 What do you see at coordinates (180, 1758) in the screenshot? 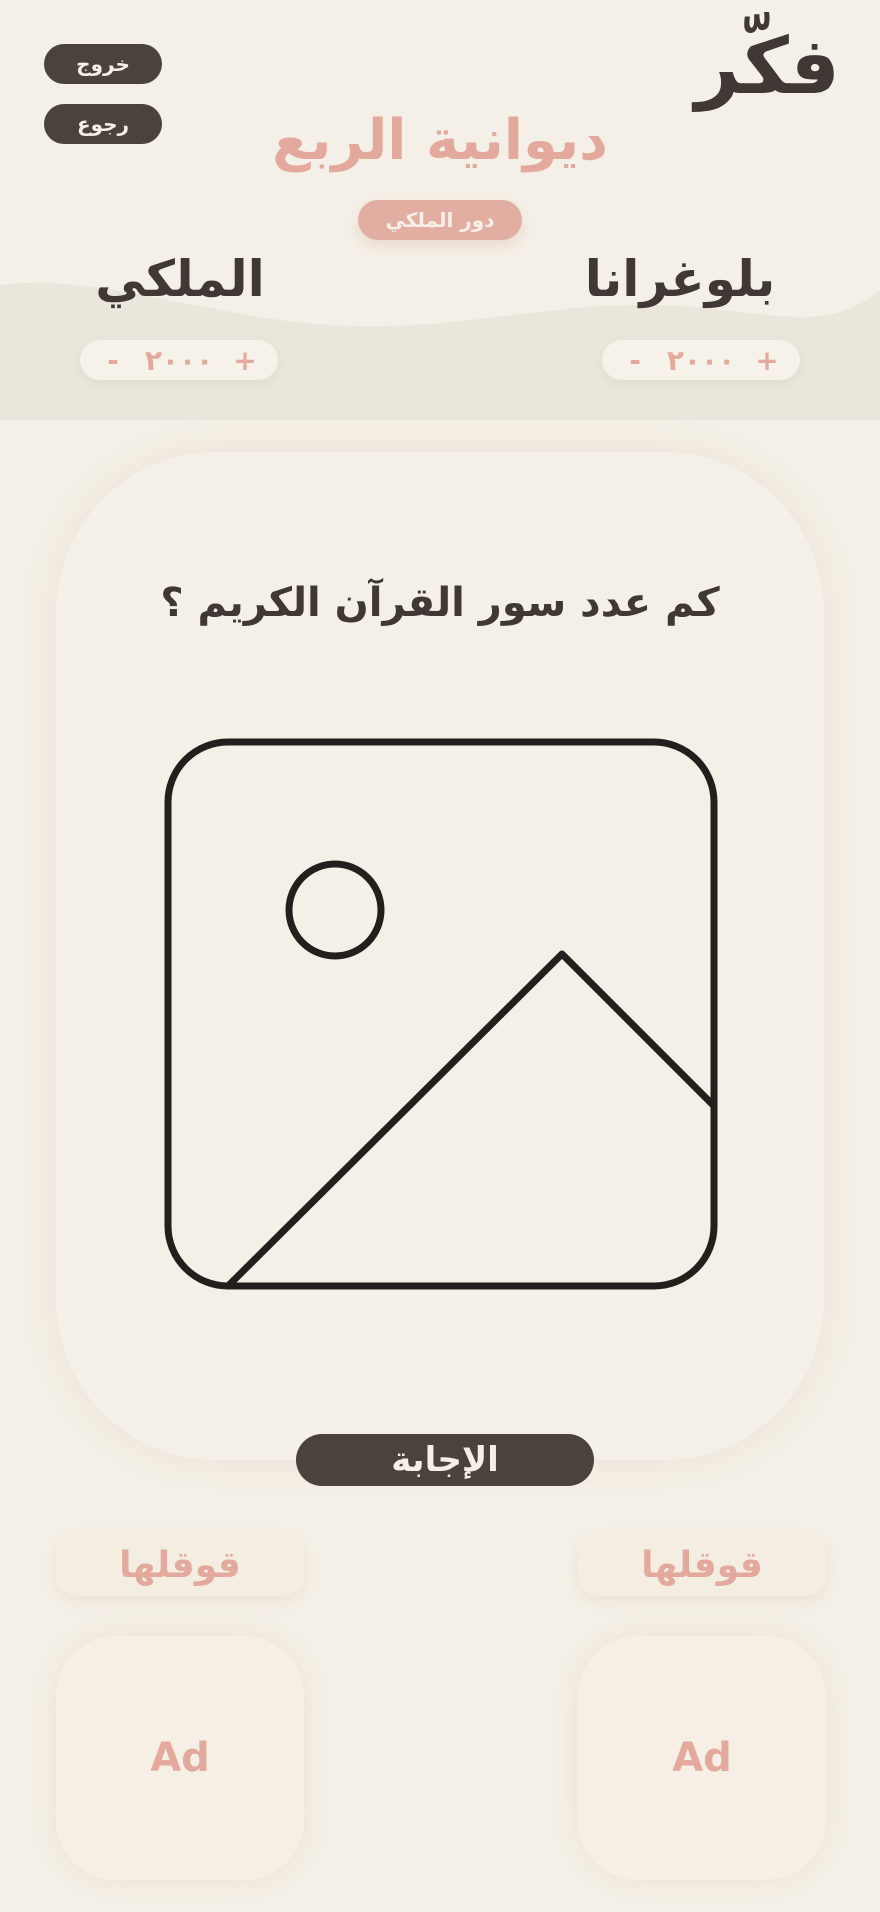
I see `ad-banner-left: Ad` at bounding box center [180, 1758].